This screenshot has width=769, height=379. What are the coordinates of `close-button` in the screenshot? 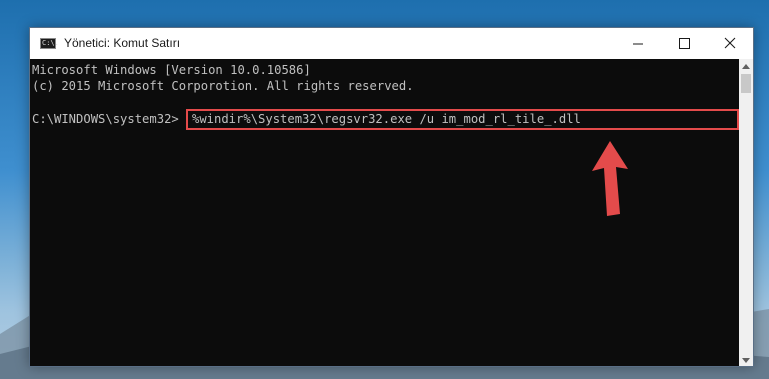 It's located at (730, 43).